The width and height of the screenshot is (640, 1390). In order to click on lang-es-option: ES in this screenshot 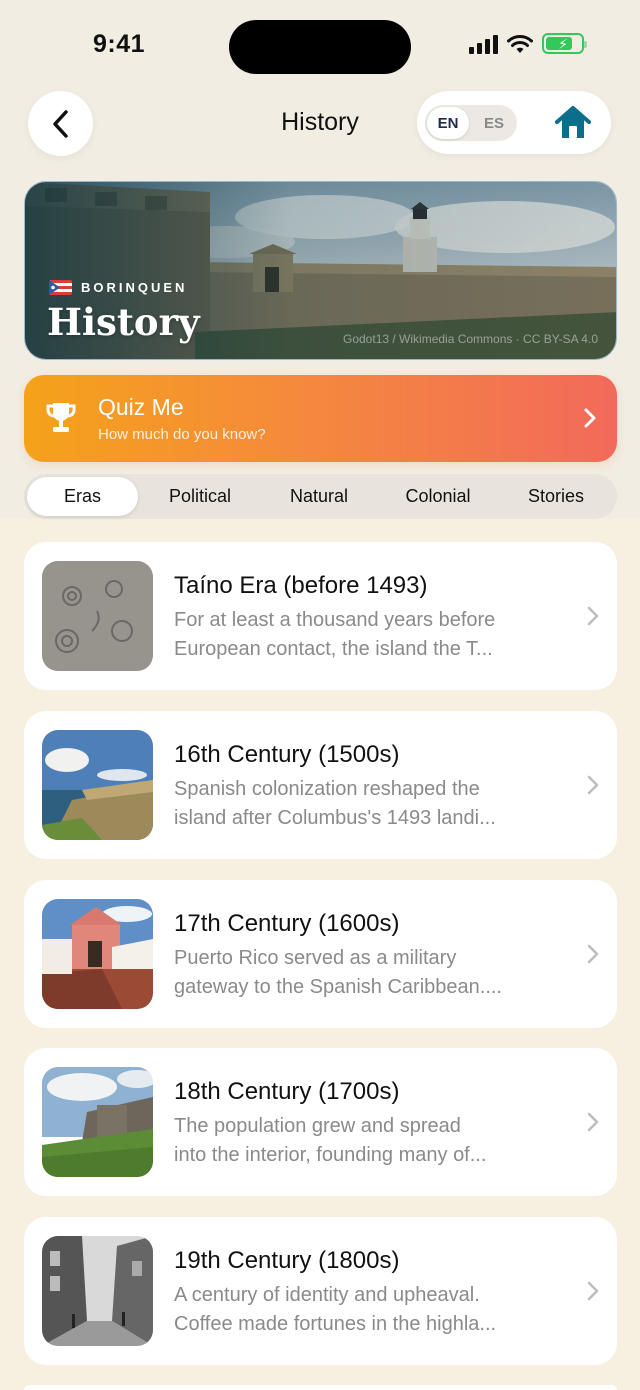, I will do `click(494, 123)`.